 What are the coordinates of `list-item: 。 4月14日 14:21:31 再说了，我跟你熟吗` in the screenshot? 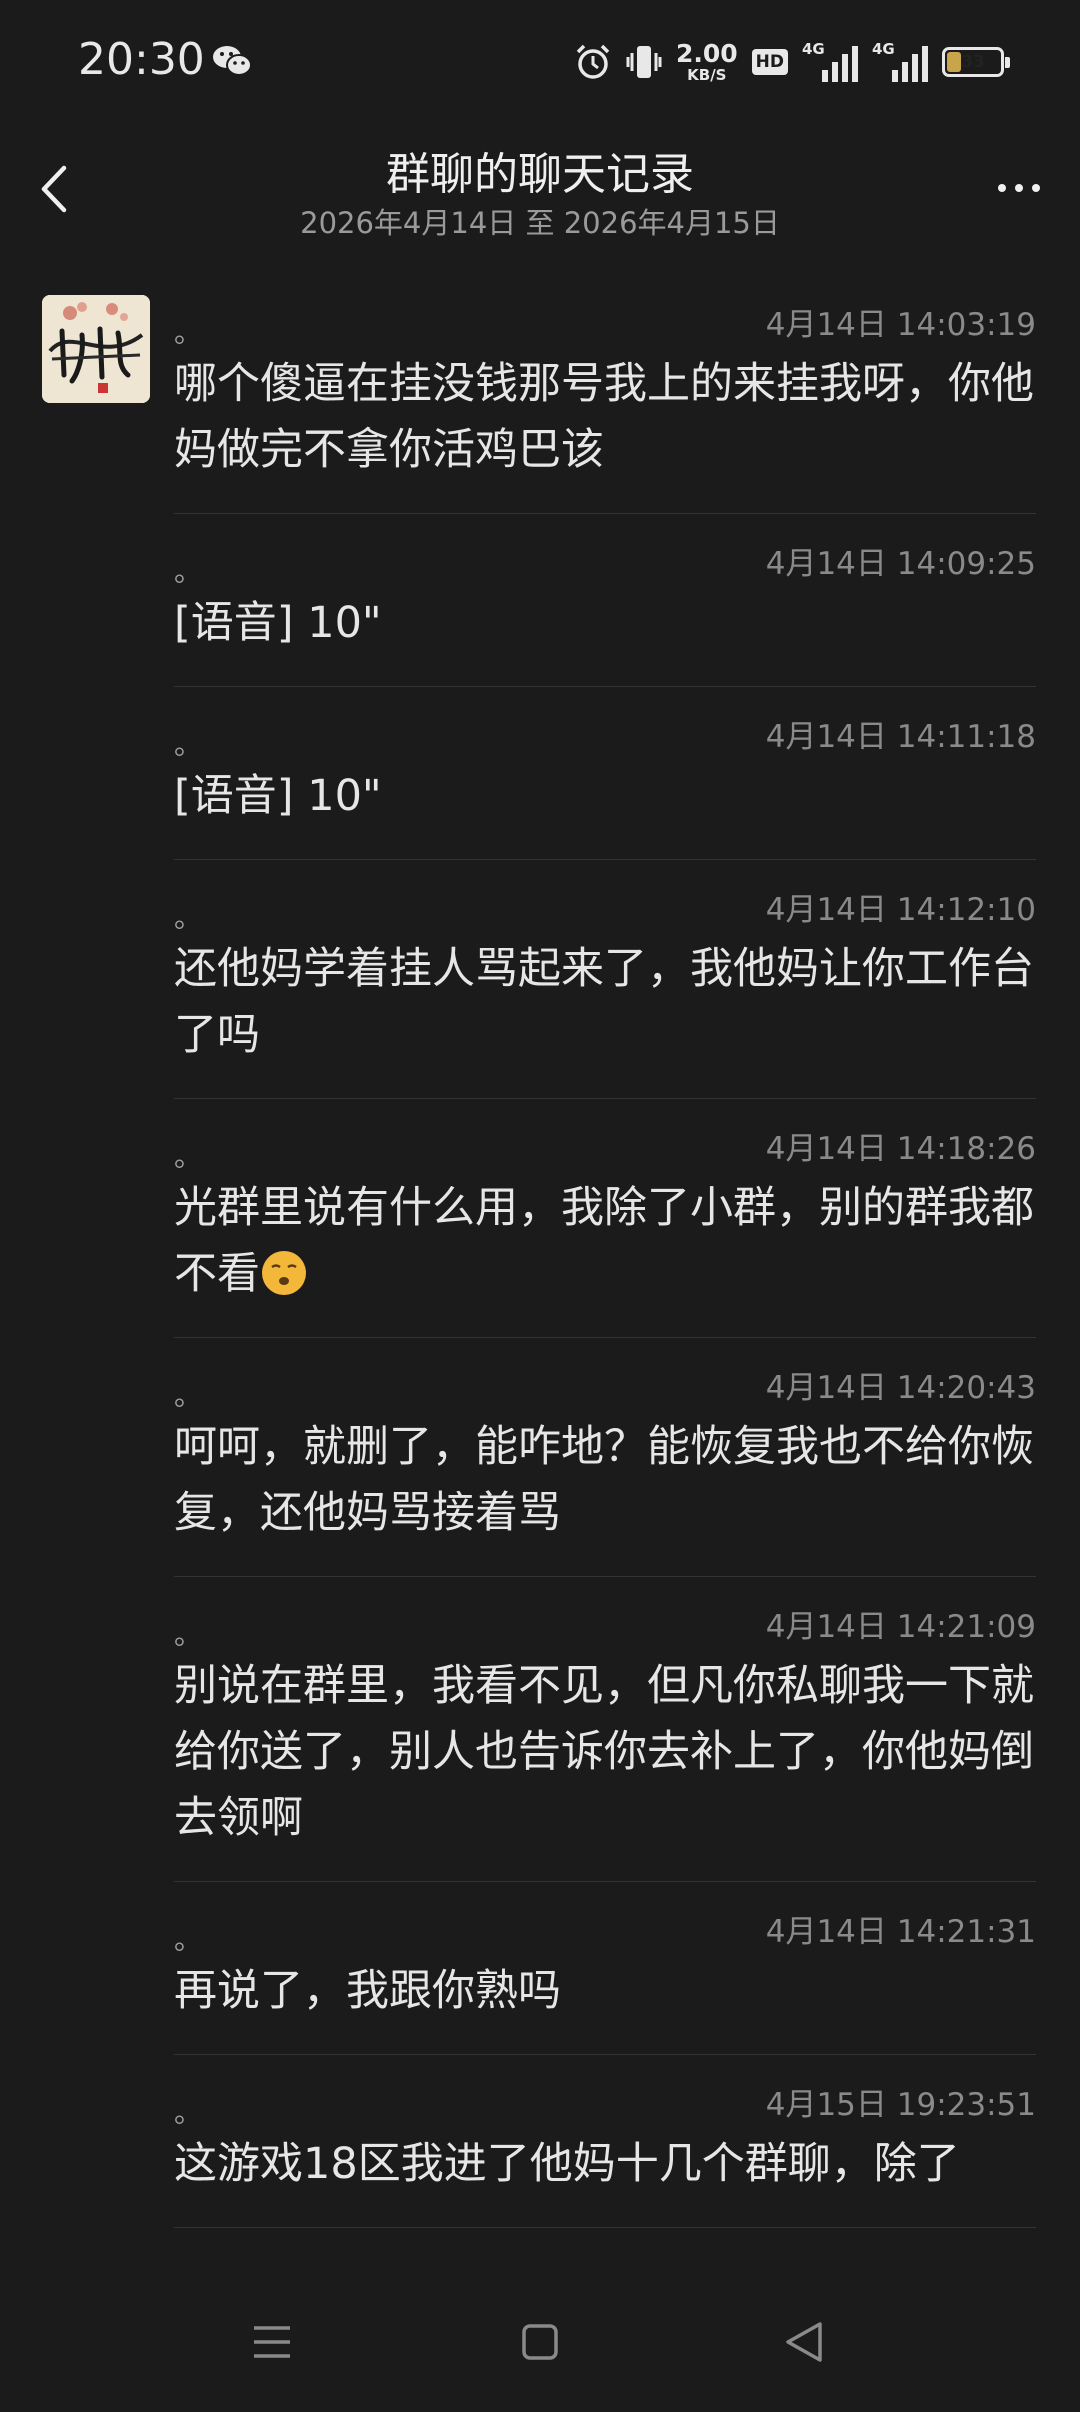 It's located at (605, 1968).